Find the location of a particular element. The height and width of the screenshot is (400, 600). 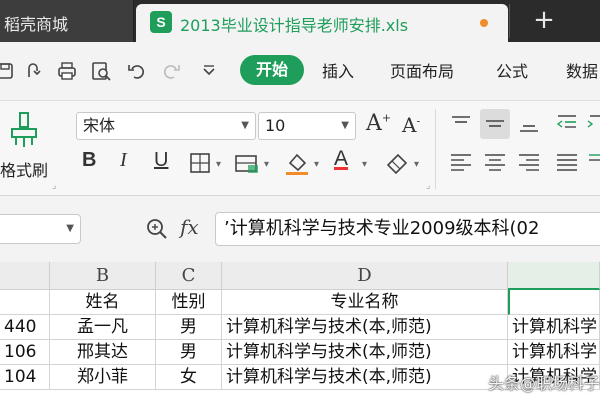

underline-button: U is located at coordinates (161, 160).